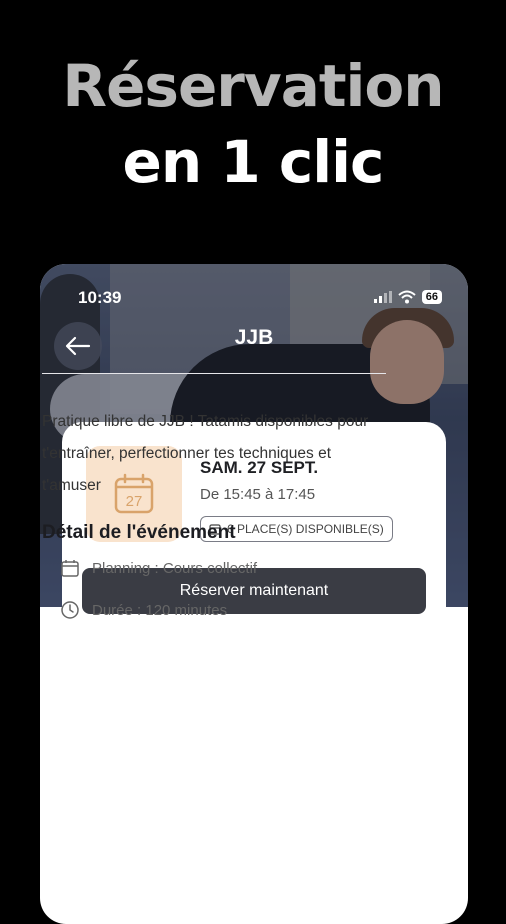  I want to click on detail-planning-text: Planning : Cours collectif, so click(175, 568).